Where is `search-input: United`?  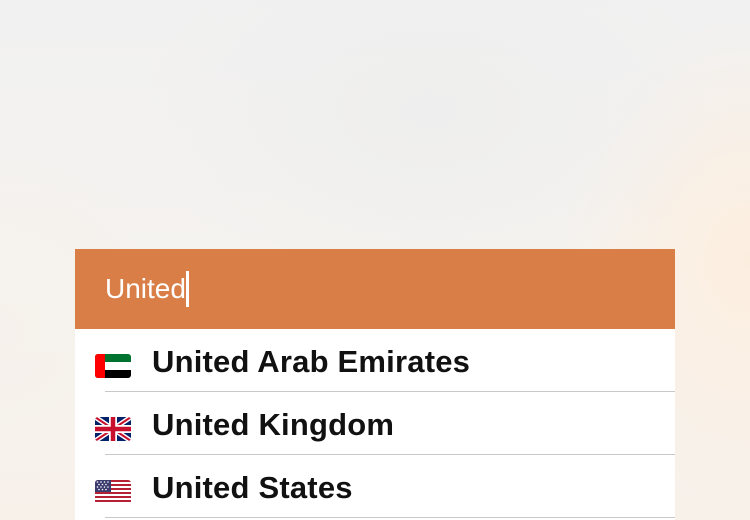
search-input: United is located at coordinates (147, 289).